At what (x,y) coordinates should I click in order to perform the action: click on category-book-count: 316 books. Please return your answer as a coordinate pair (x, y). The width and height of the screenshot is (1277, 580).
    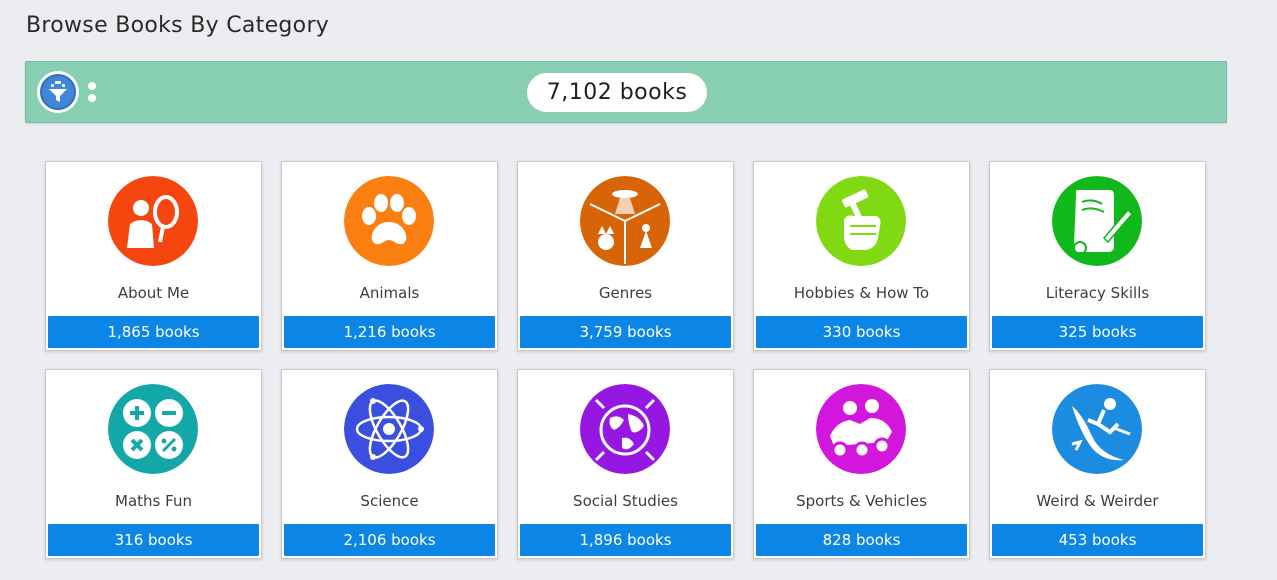
    Looking at the image, I should click on (153, 540).